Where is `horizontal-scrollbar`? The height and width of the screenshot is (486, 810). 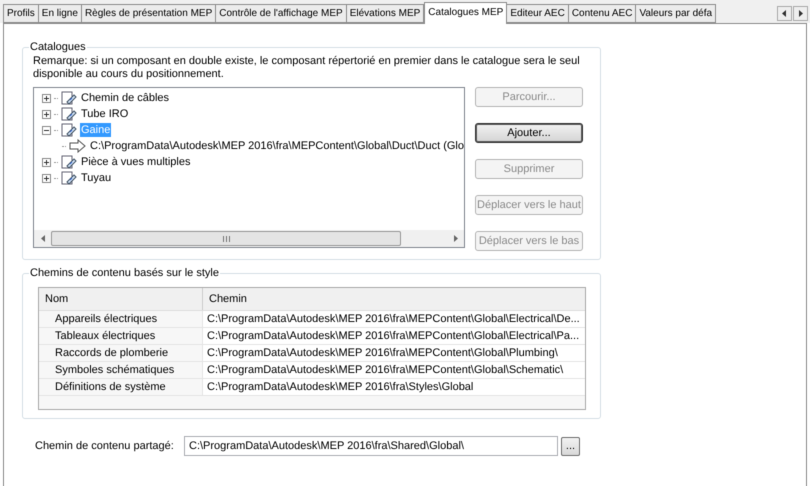
horizontal-scrollbar is located at coordinates (249, 238).